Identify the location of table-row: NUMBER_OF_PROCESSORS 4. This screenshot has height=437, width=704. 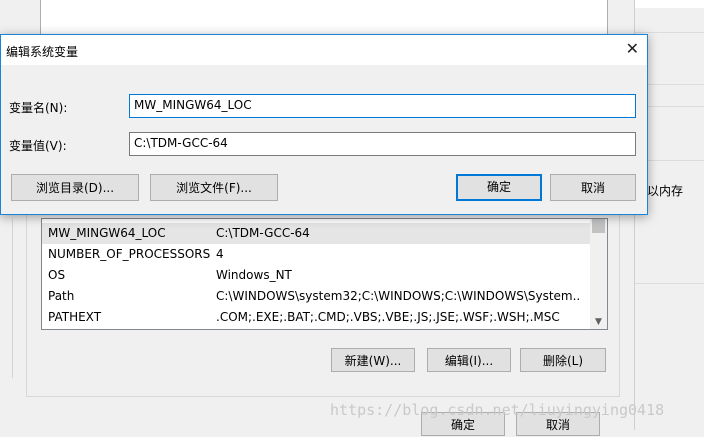
(316, 254).